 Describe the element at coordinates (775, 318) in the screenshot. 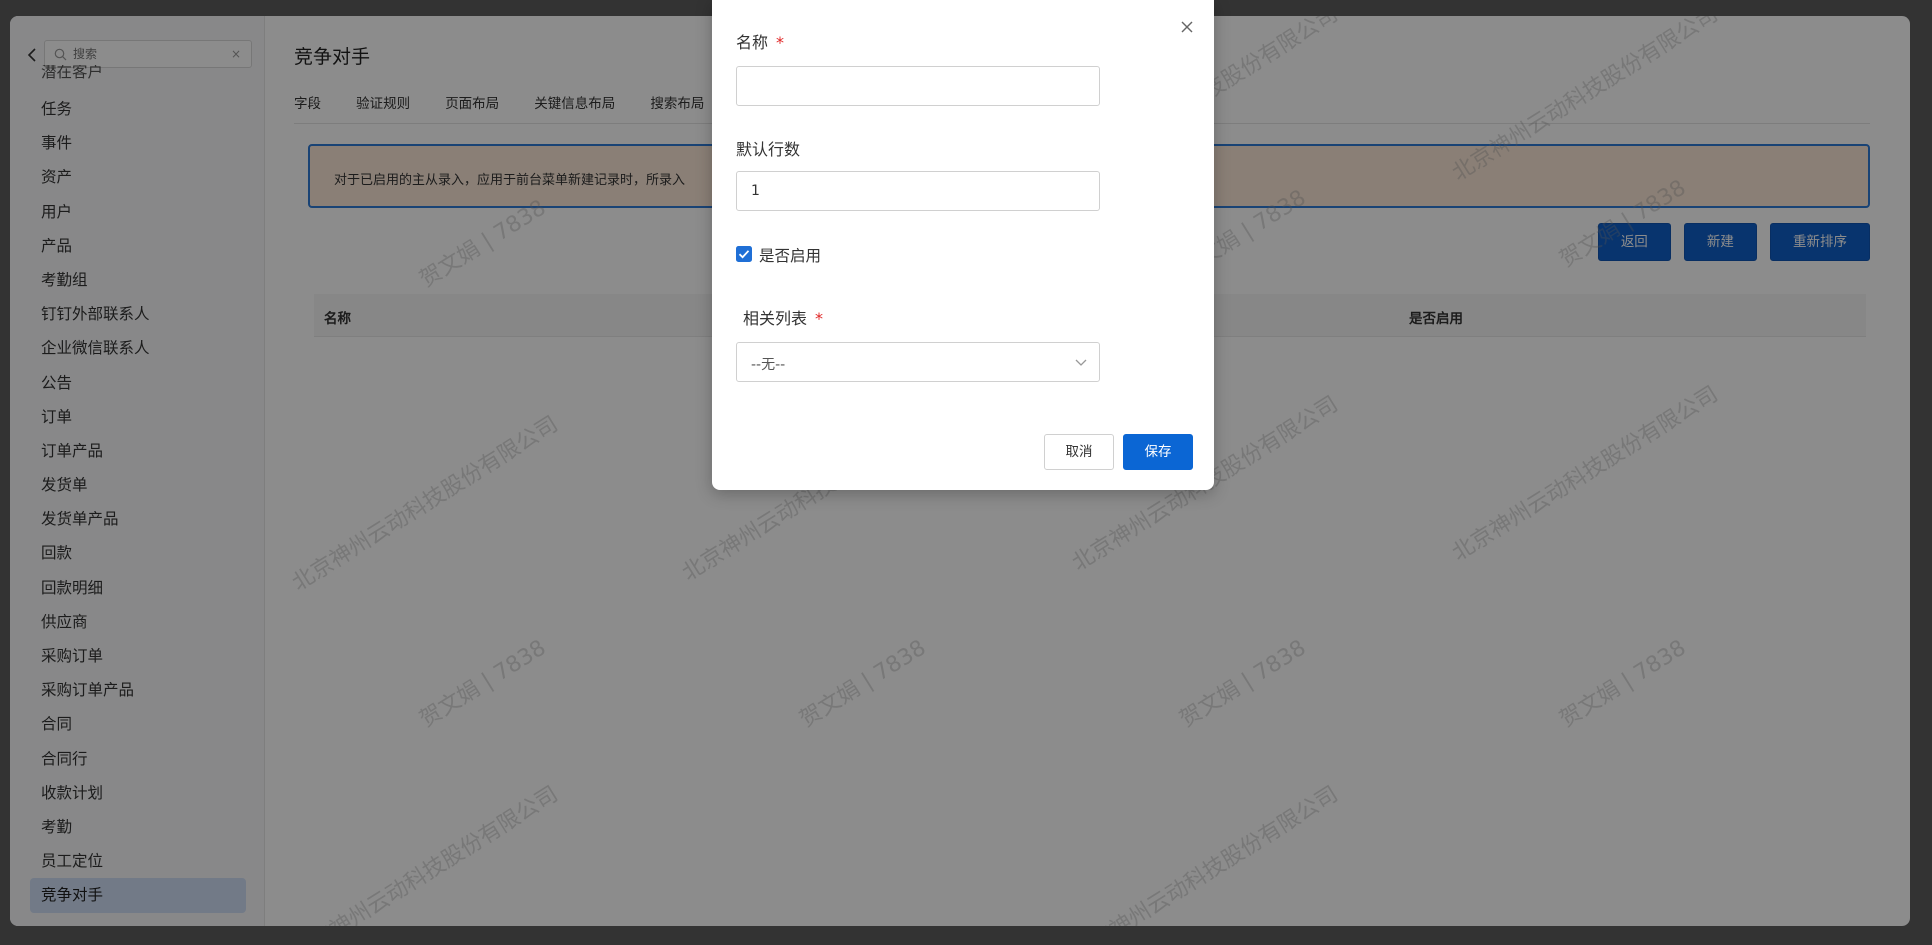

I see `related-label-text: 相关列表` at that location.